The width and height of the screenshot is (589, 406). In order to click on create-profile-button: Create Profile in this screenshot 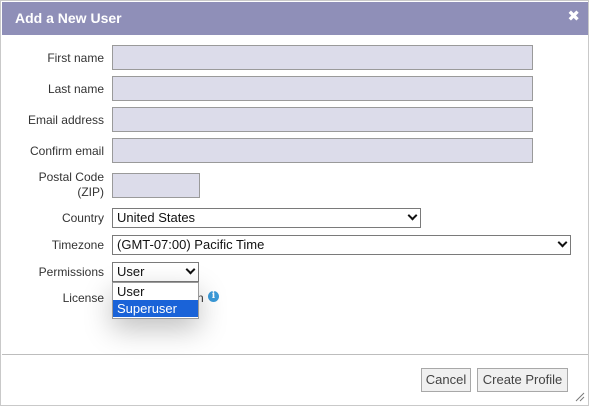, I will do `click(522, 380)`.